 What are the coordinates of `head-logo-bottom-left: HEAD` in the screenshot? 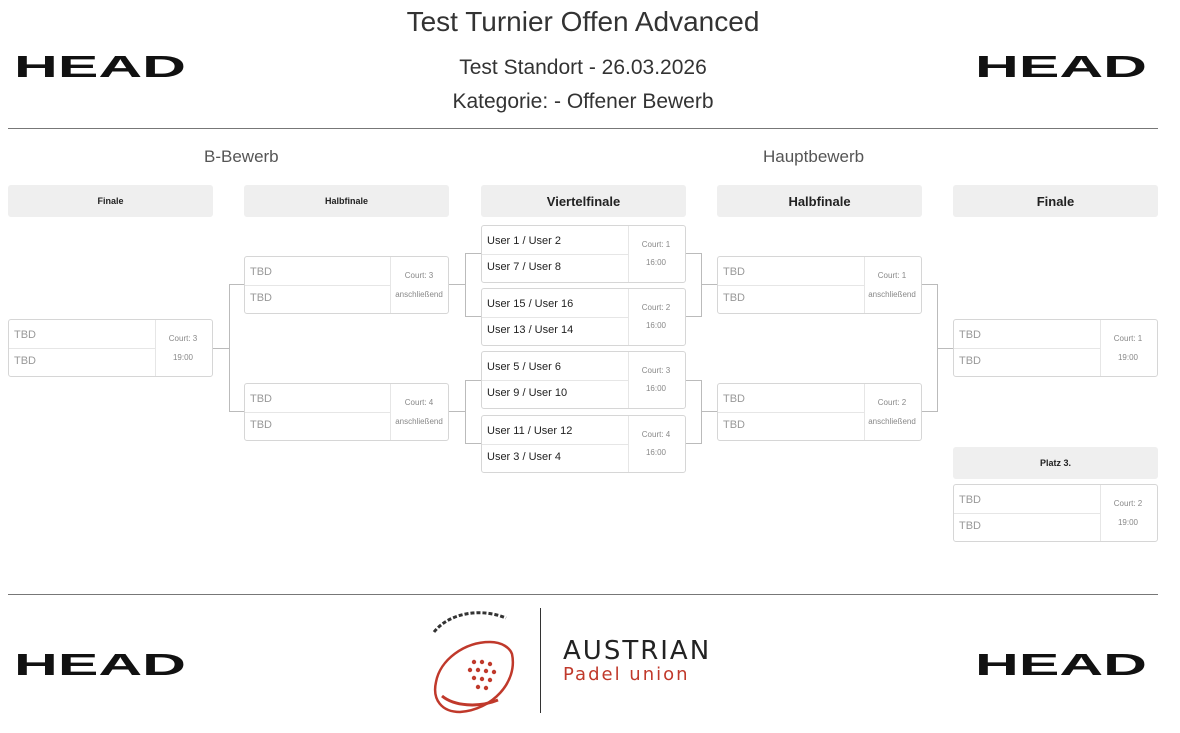 It's located at (100, 663).